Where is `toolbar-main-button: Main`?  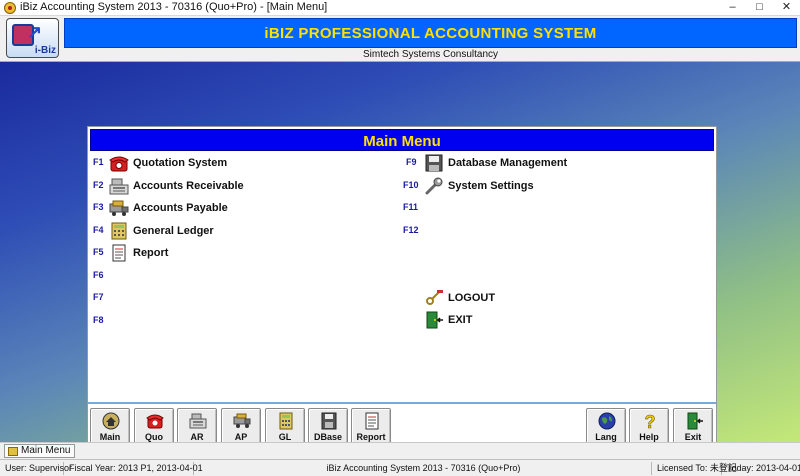
toolbar-main-button: Main is located at coordinates (110, 426).